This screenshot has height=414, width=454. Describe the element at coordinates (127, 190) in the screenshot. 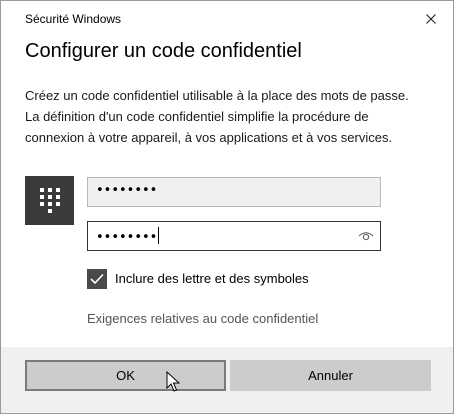

I see `new-pin-value: ••••••••` at that location.